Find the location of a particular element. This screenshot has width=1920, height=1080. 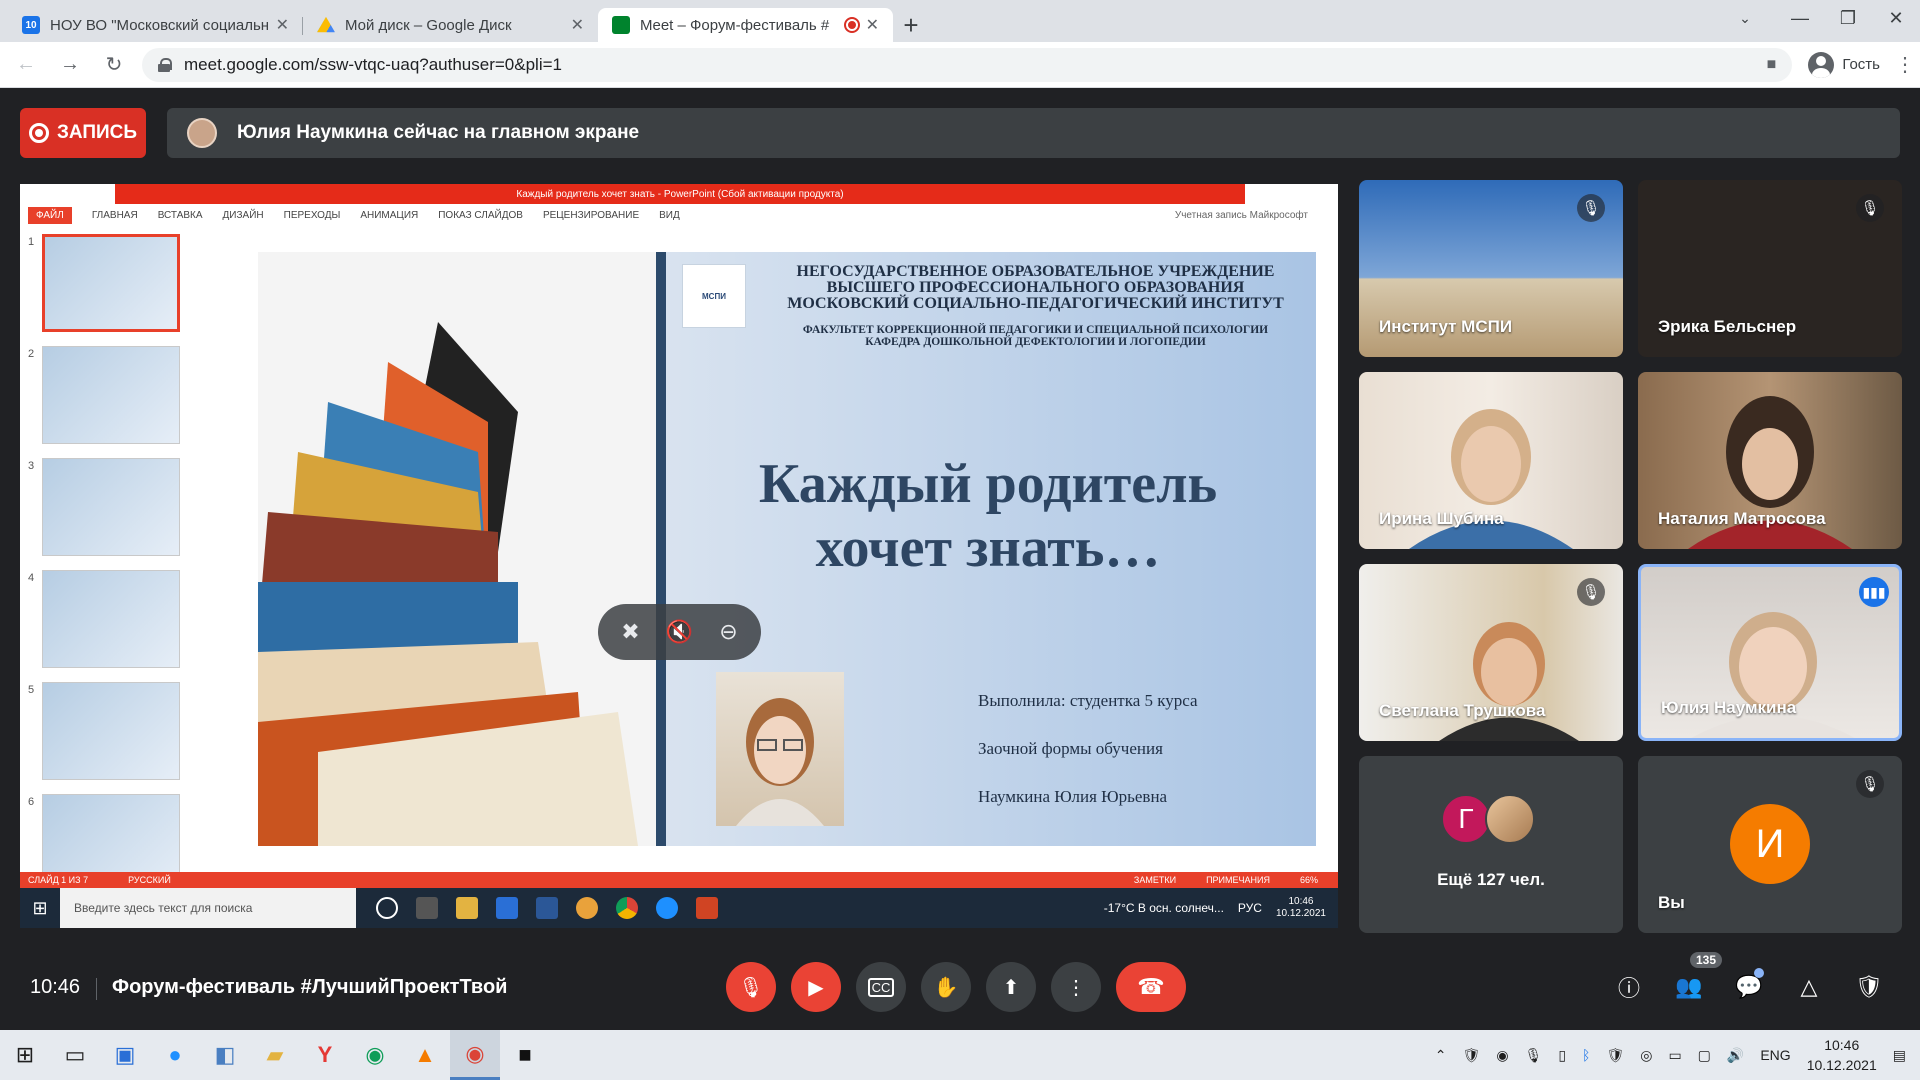

forward-icon: → is located at coordinates (70, 65).